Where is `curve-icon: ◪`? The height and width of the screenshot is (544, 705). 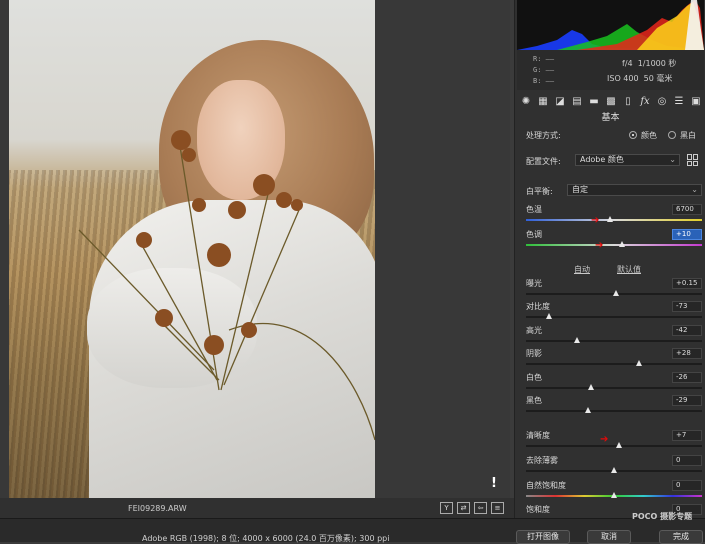
curve-icon: ◪ is located at coordinates (560, 101).